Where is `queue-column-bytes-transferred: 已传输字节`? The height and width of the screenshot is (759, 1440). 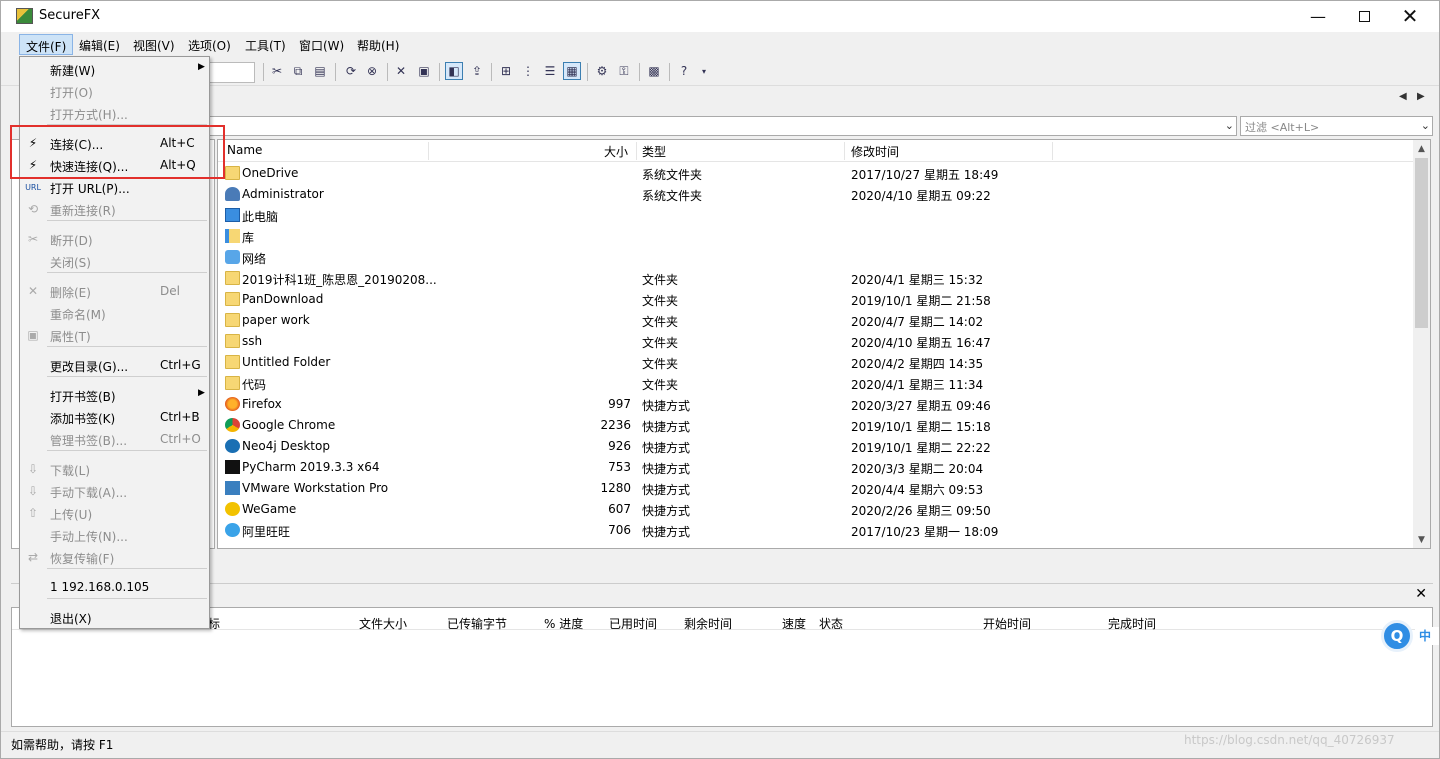
queue-column-bytes-transferred: 已传输字节 is located at coordinates (477, 623).